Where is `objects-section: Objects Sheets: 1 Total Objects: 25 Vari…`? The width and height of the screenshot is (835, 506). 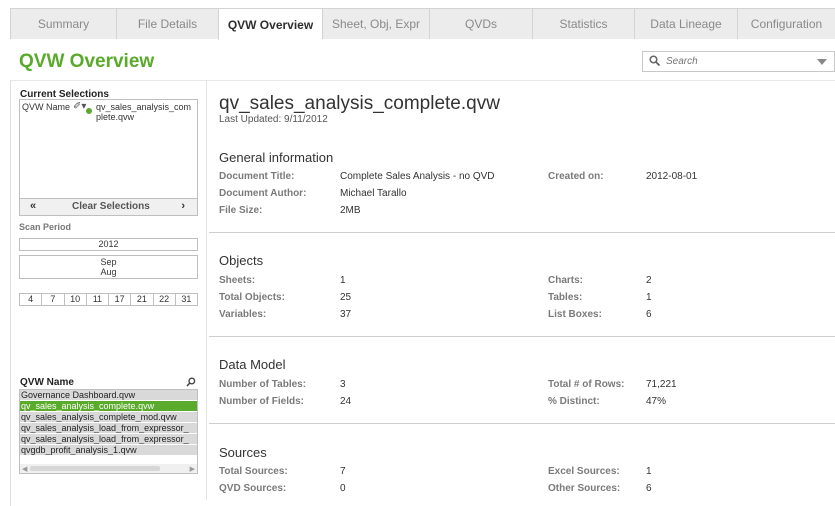
objects-section: Objects Sheets: 1 Total Objects: 25 Vari… is located at coordinates (522, 290).